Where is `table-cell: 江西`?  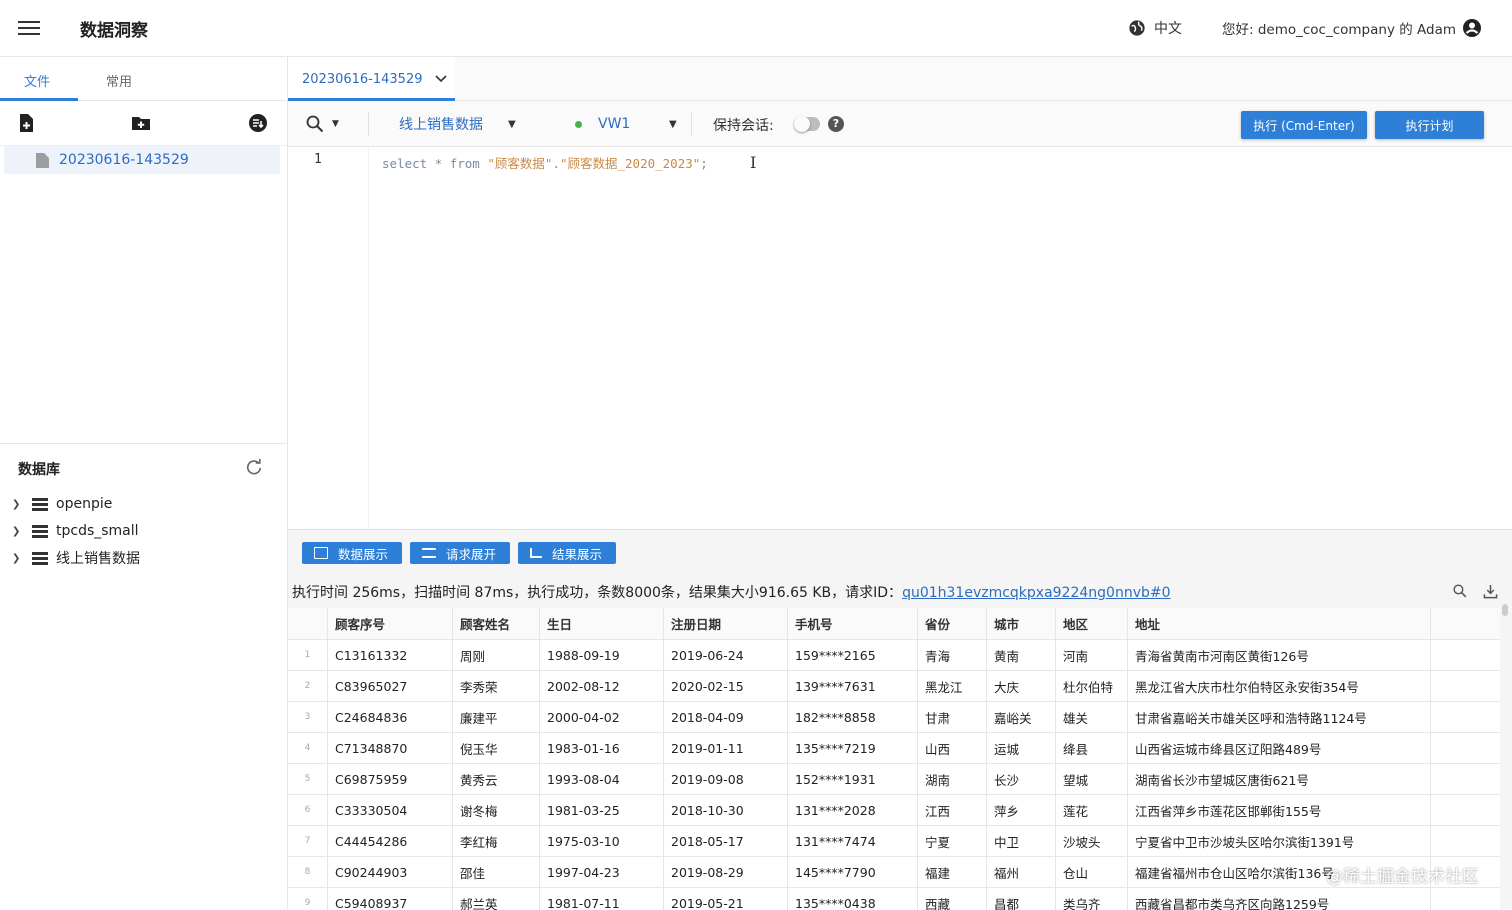
table-cell: 江西 is located at coordinates (952, 810).